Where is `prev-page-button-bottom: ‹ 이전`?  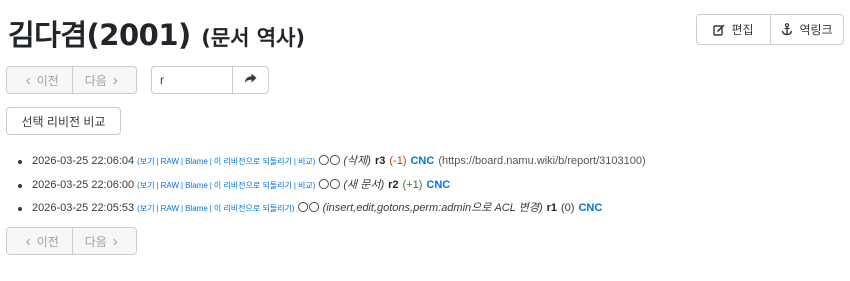 prev-page-button-bottom: ‹ 이전 is located at coordinates (39, 241).